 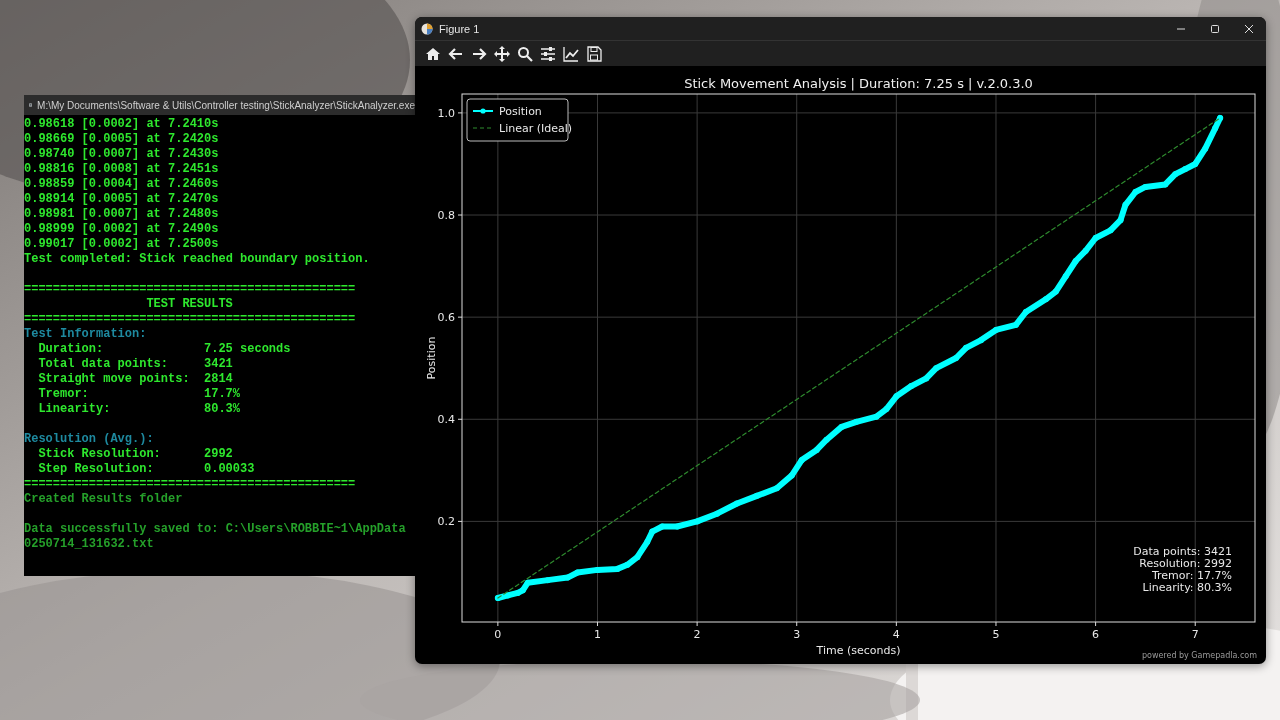 I want to click on console-line: 0.98999 [0.0002] at 7.2490s, so click(x=121, y=229).